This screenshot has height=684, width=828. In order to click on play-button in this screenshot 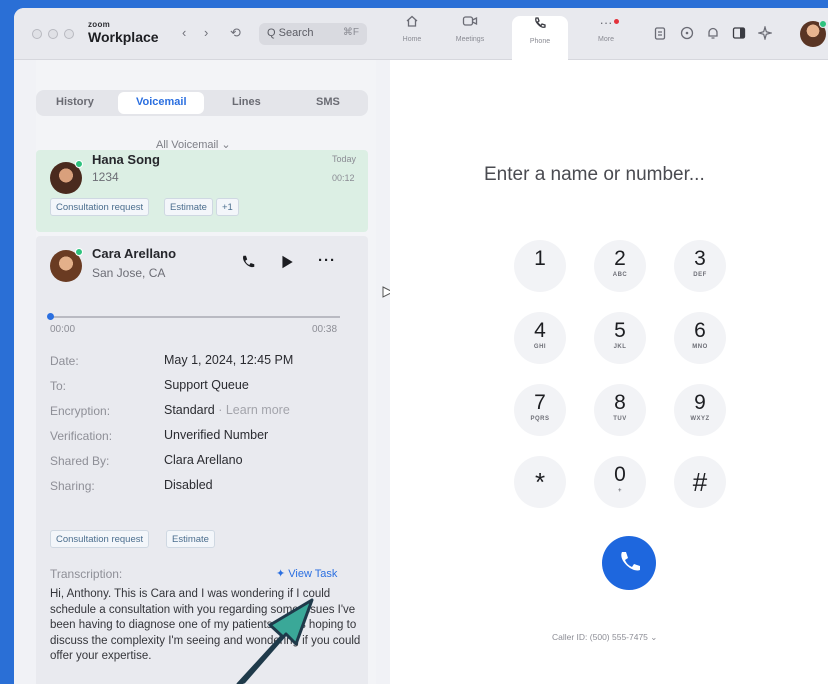, I will do `click(287, 264)`.